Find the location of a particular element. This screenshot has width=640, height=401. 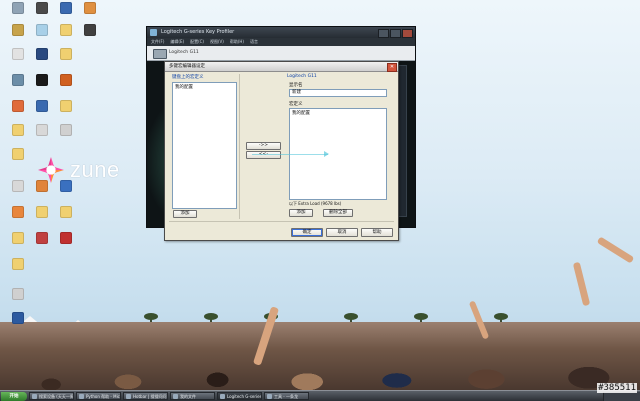

keyboard-icon is located at coordinates (160, 54).